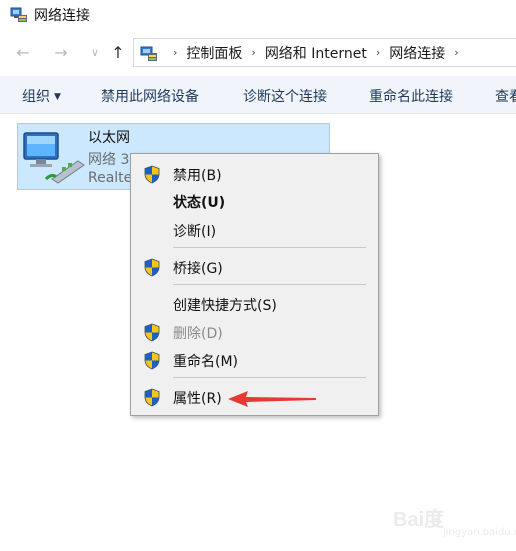 The image size is (516, 551). I want to click on breadcrumb-network-connections: 网络连接, so click(417, 53).